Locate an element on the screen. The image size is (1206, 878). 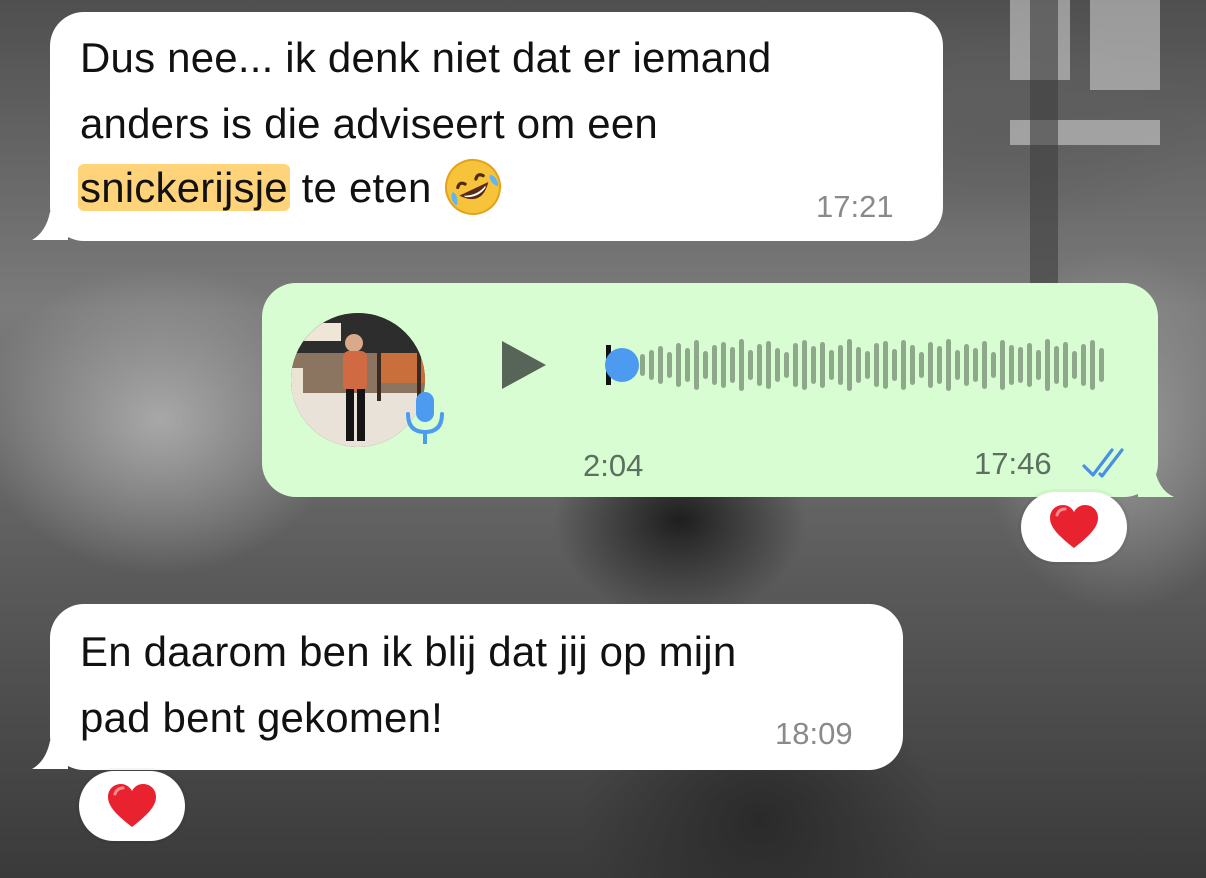
read-receipt-icon is located at coordinates (1103, 463).